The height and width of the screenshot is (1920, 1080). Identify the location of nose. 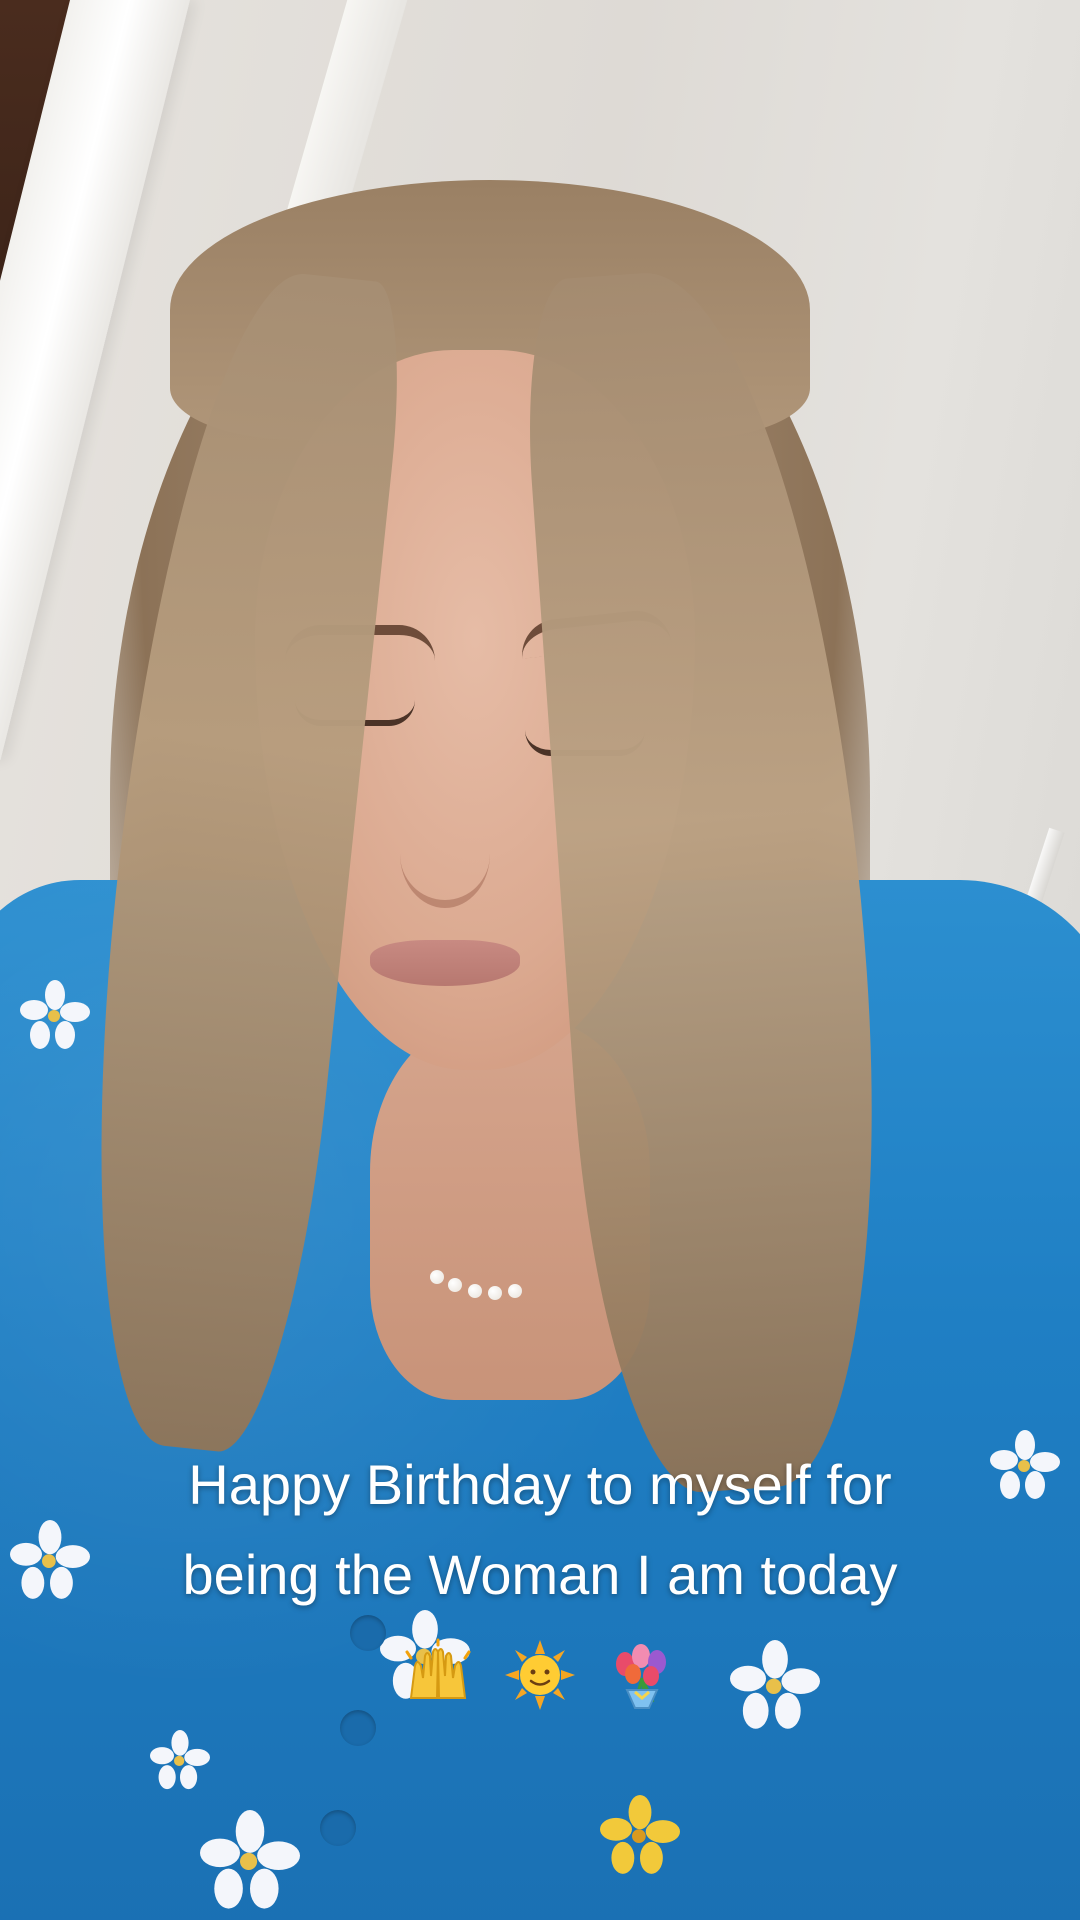
(445, 854).